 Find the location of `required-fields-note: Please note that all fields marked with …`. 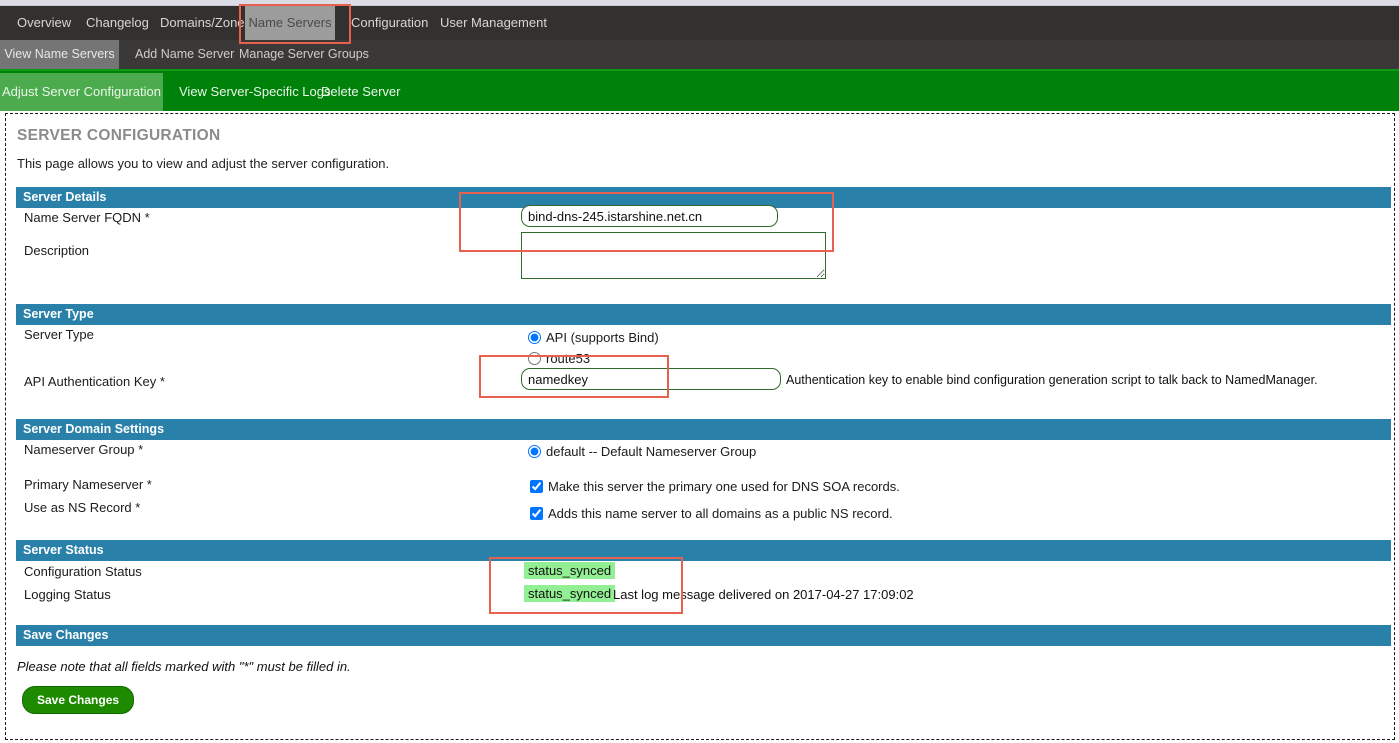

required-fields-note: Please note that all fields marked with … is located at coordinates (184, 666).